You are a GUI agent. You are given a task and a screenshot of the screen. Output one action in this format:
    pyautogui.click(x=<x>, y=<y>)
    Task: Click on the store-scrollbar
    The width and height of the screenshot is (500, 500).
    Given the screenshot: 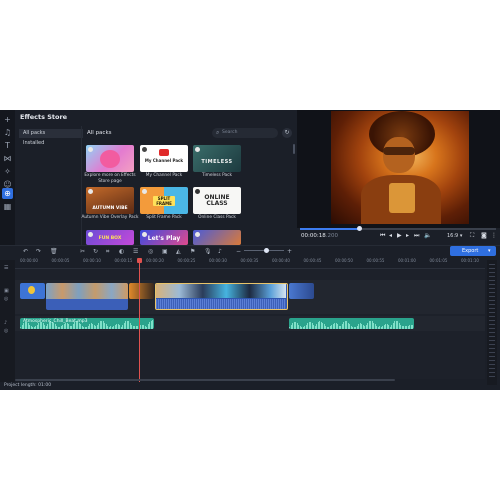 What is the action you would take?
    pyautogui.click(x=294, y=149)
    